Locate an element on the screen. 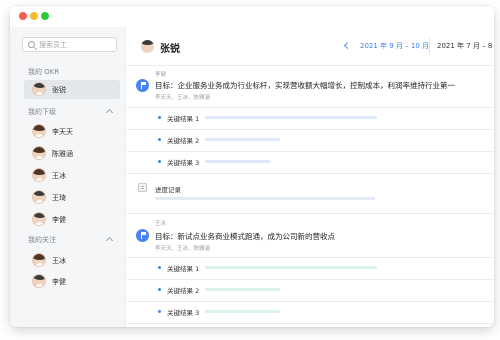  collapse-subordinates-icon is located at coordinates (109, 112).